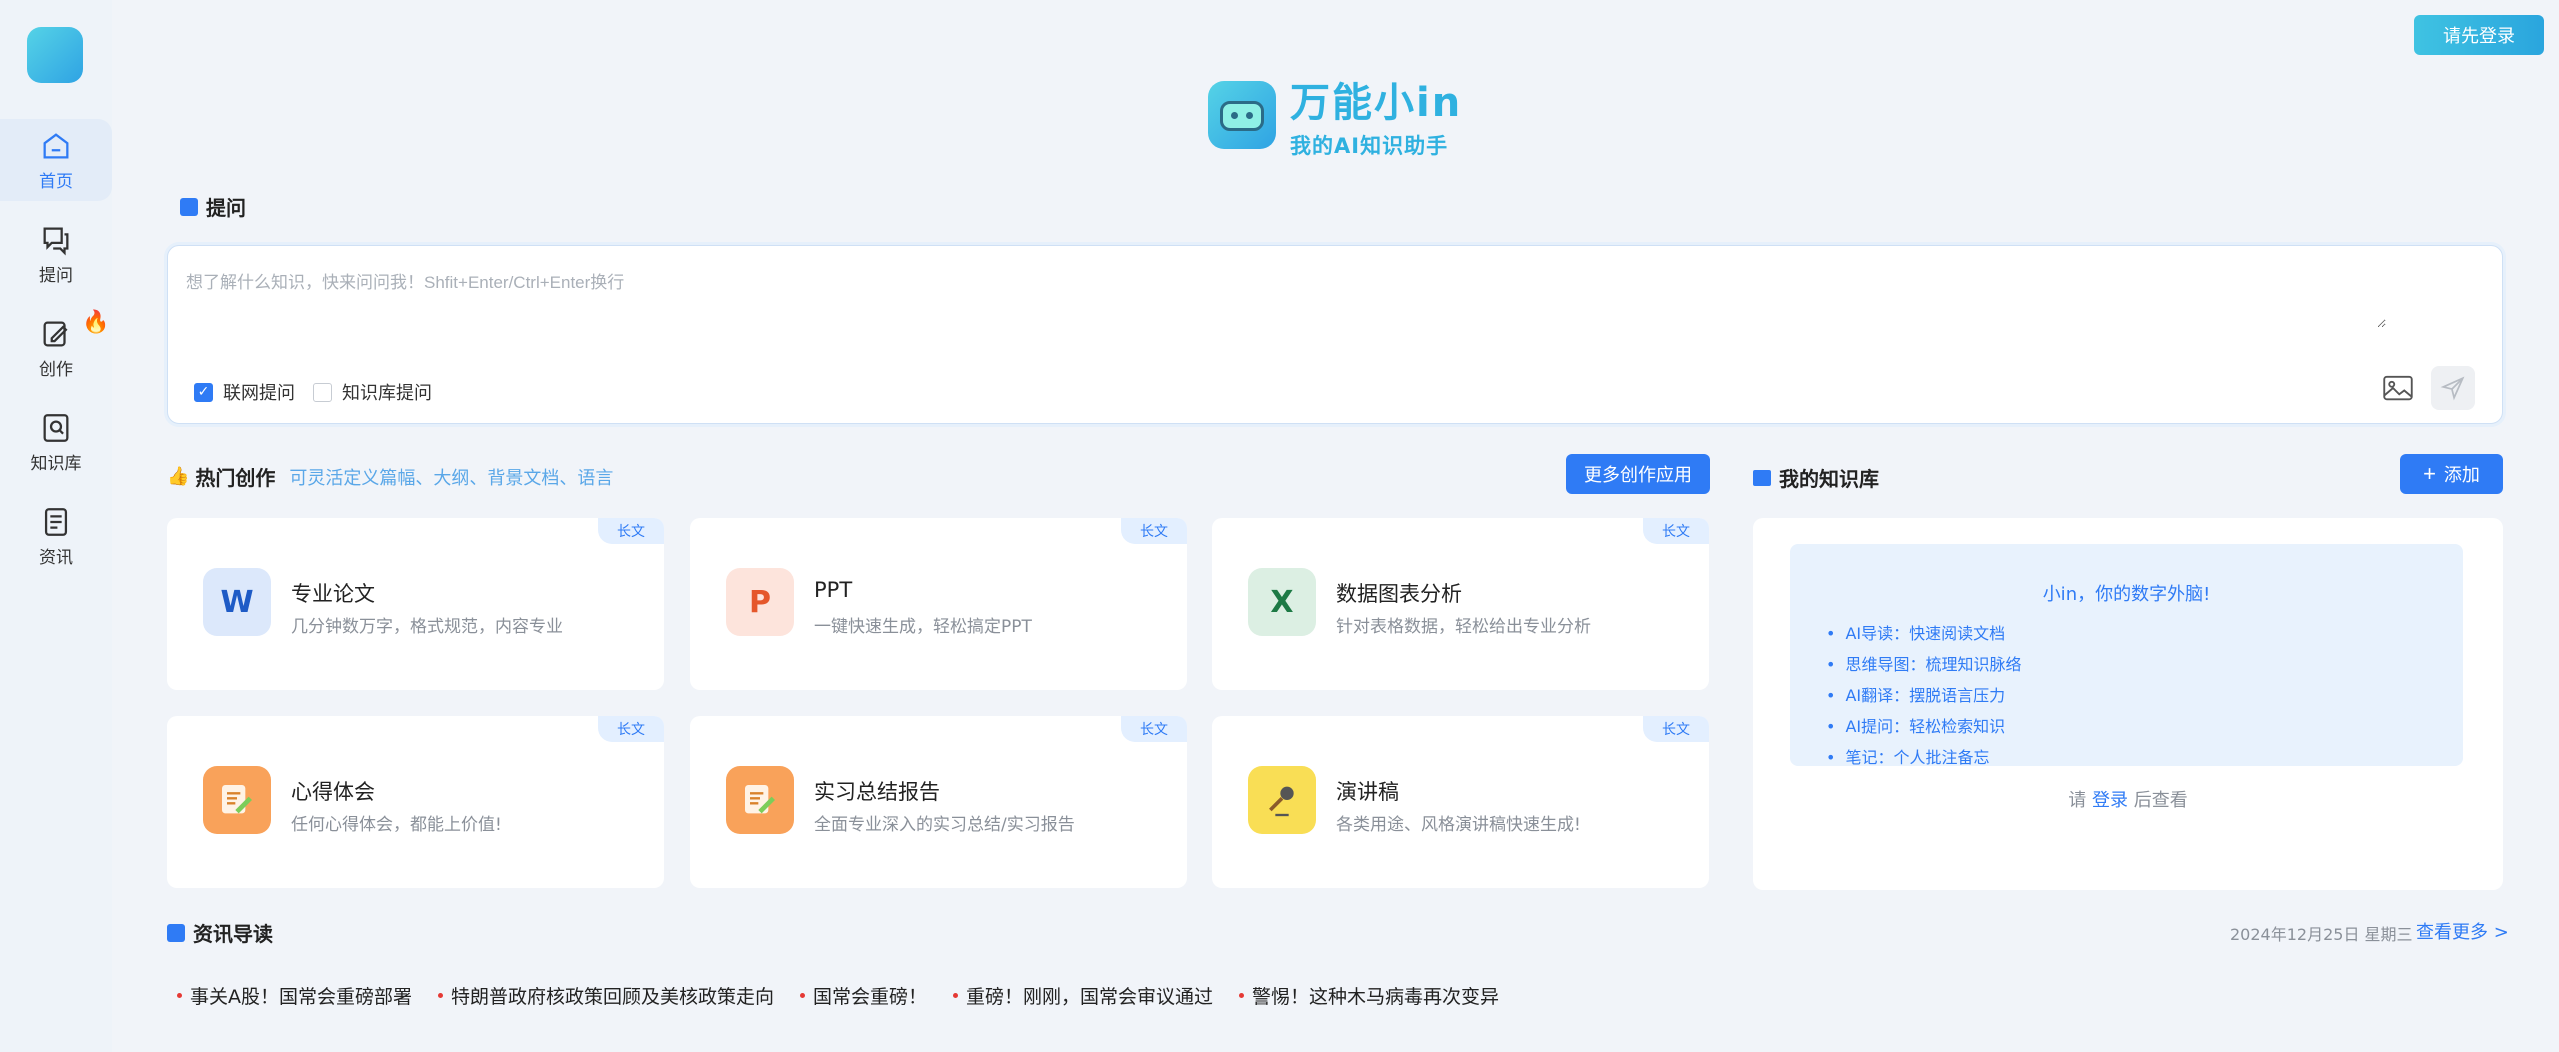 The height and width of the screenshot is (1052, 2559). Describe the element at coordinates (1923, 633) in the screenshot. I see `list-item: AI导读：快速阅读文档` at that location.